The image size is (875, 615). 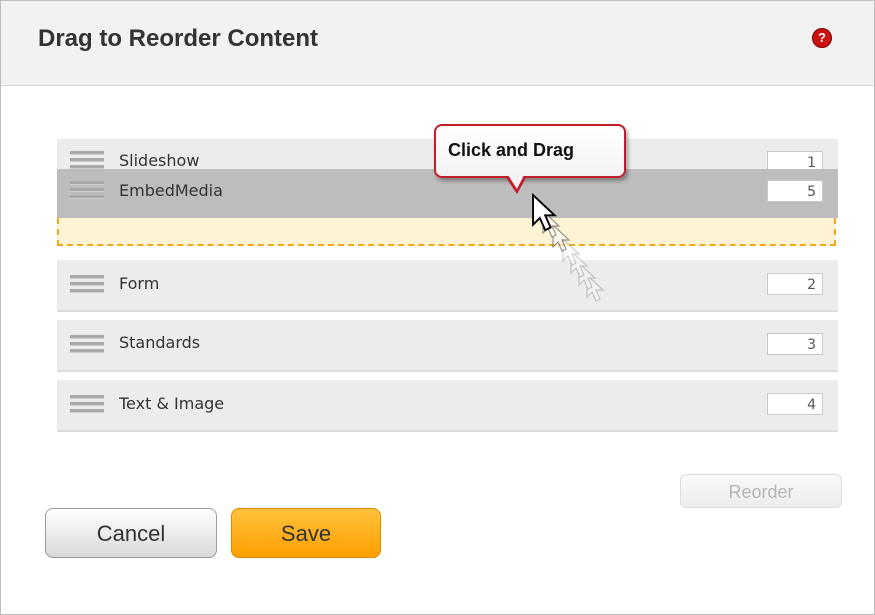 I want to click on list-item-text-image: Text & Image 4, so click(x=447, y=406).